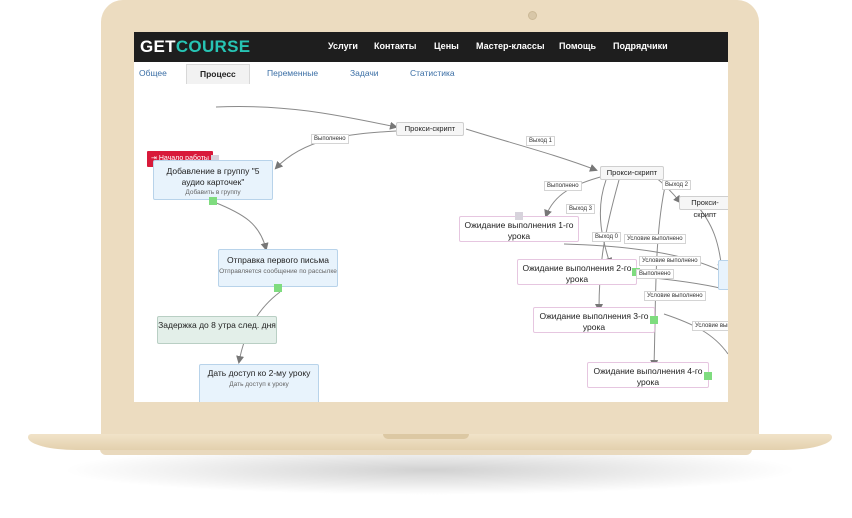 The width and height of the screenshot is (852, 518). What do you see at coordinates (655, 239) in the screenshot?
I see `label-cond-1: Условие выполнено` at bounding box center [655, 239].